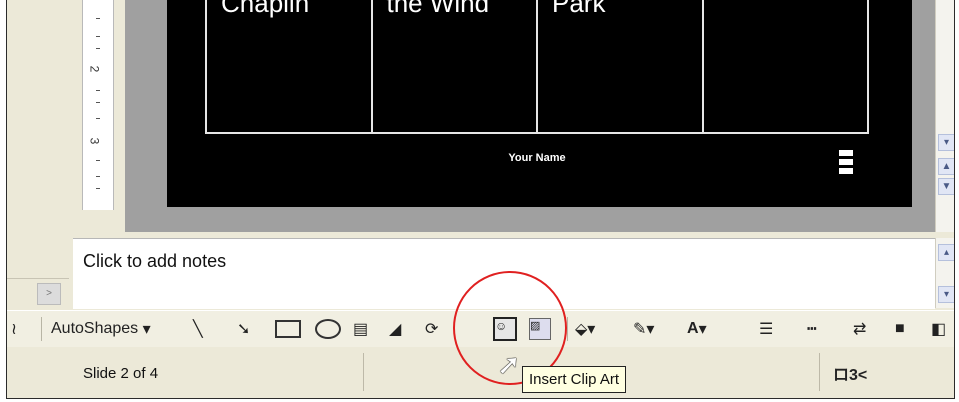 The width and height of the screenshot is (959, 402). I want to click on line-icon: ╲, so click(198, 329).